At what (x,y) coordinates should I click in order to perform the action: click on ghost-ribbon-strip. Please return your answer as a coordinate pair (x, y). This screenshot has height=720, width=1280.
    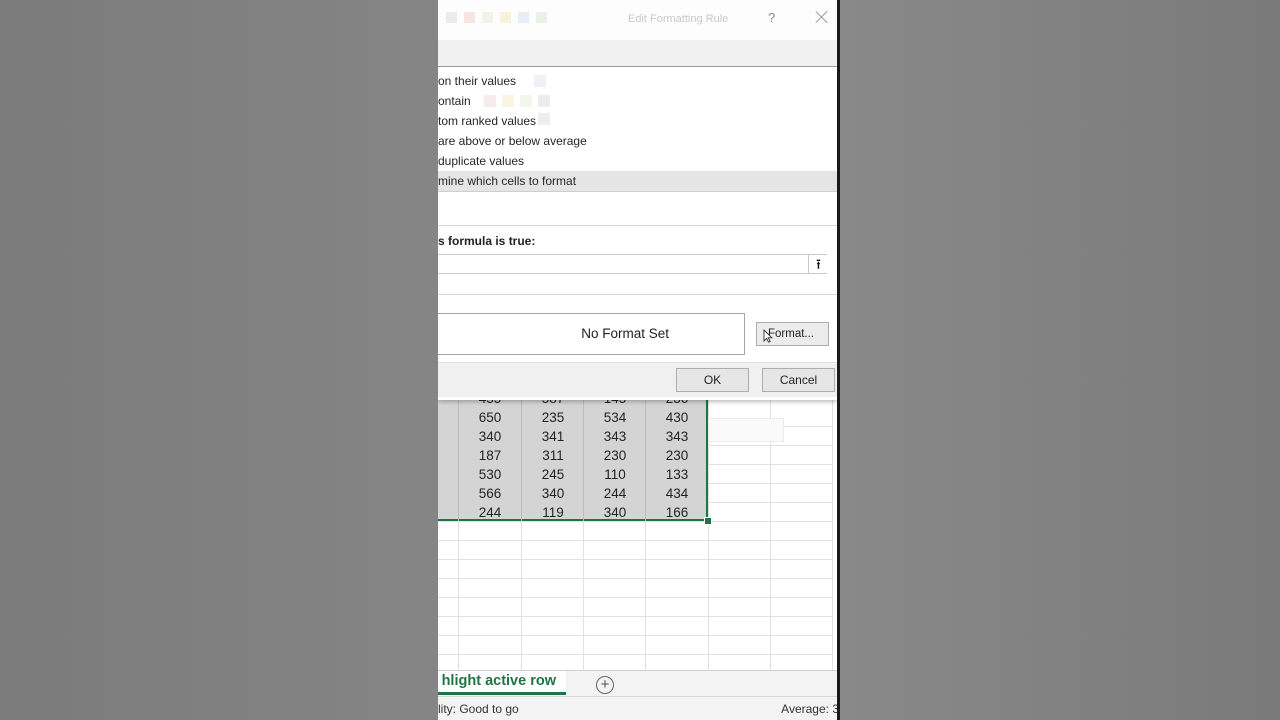
    Looking at the image, I should click on (637, 53).